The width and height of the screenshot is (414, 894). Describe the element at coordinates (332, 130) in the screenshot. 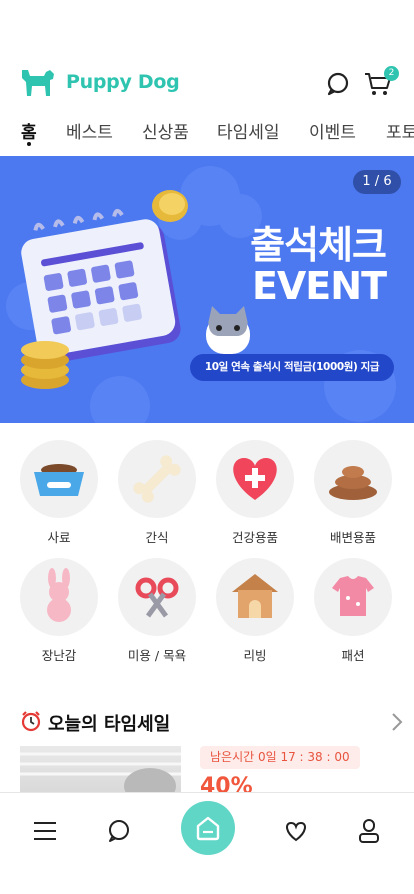

I see `tab-event: 이벤트` at that location.